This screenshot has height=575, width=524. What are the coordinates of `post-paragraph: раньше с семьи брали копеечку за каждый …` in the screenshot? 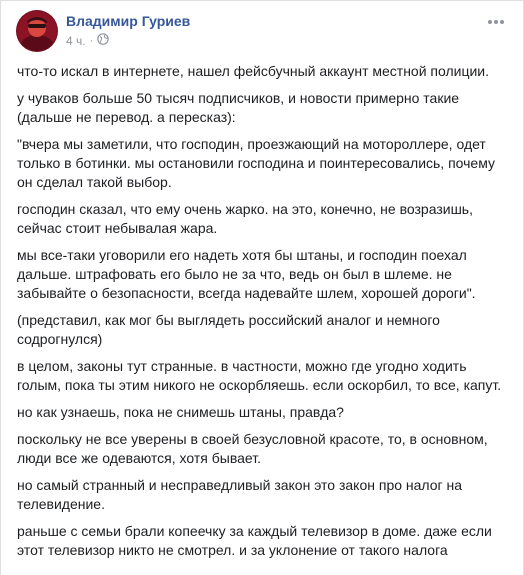 It's located at (254, 540).